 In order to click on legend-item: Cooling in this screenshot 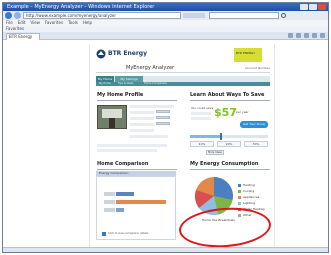, I will do `click(256, 191)`.